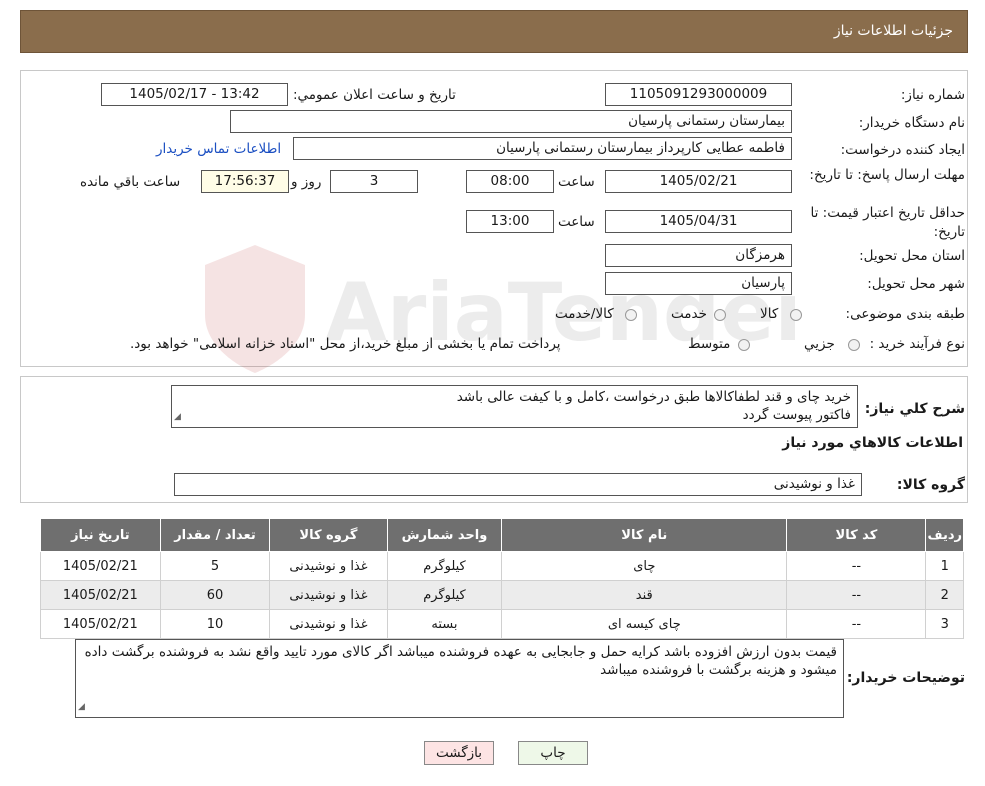 The image size is (985, 786). What do you see at coordinates (494, 31) in the screenshot?
I see `page-header: جزئیات اطلاعات نیاز` at bounding box center [494, 31].